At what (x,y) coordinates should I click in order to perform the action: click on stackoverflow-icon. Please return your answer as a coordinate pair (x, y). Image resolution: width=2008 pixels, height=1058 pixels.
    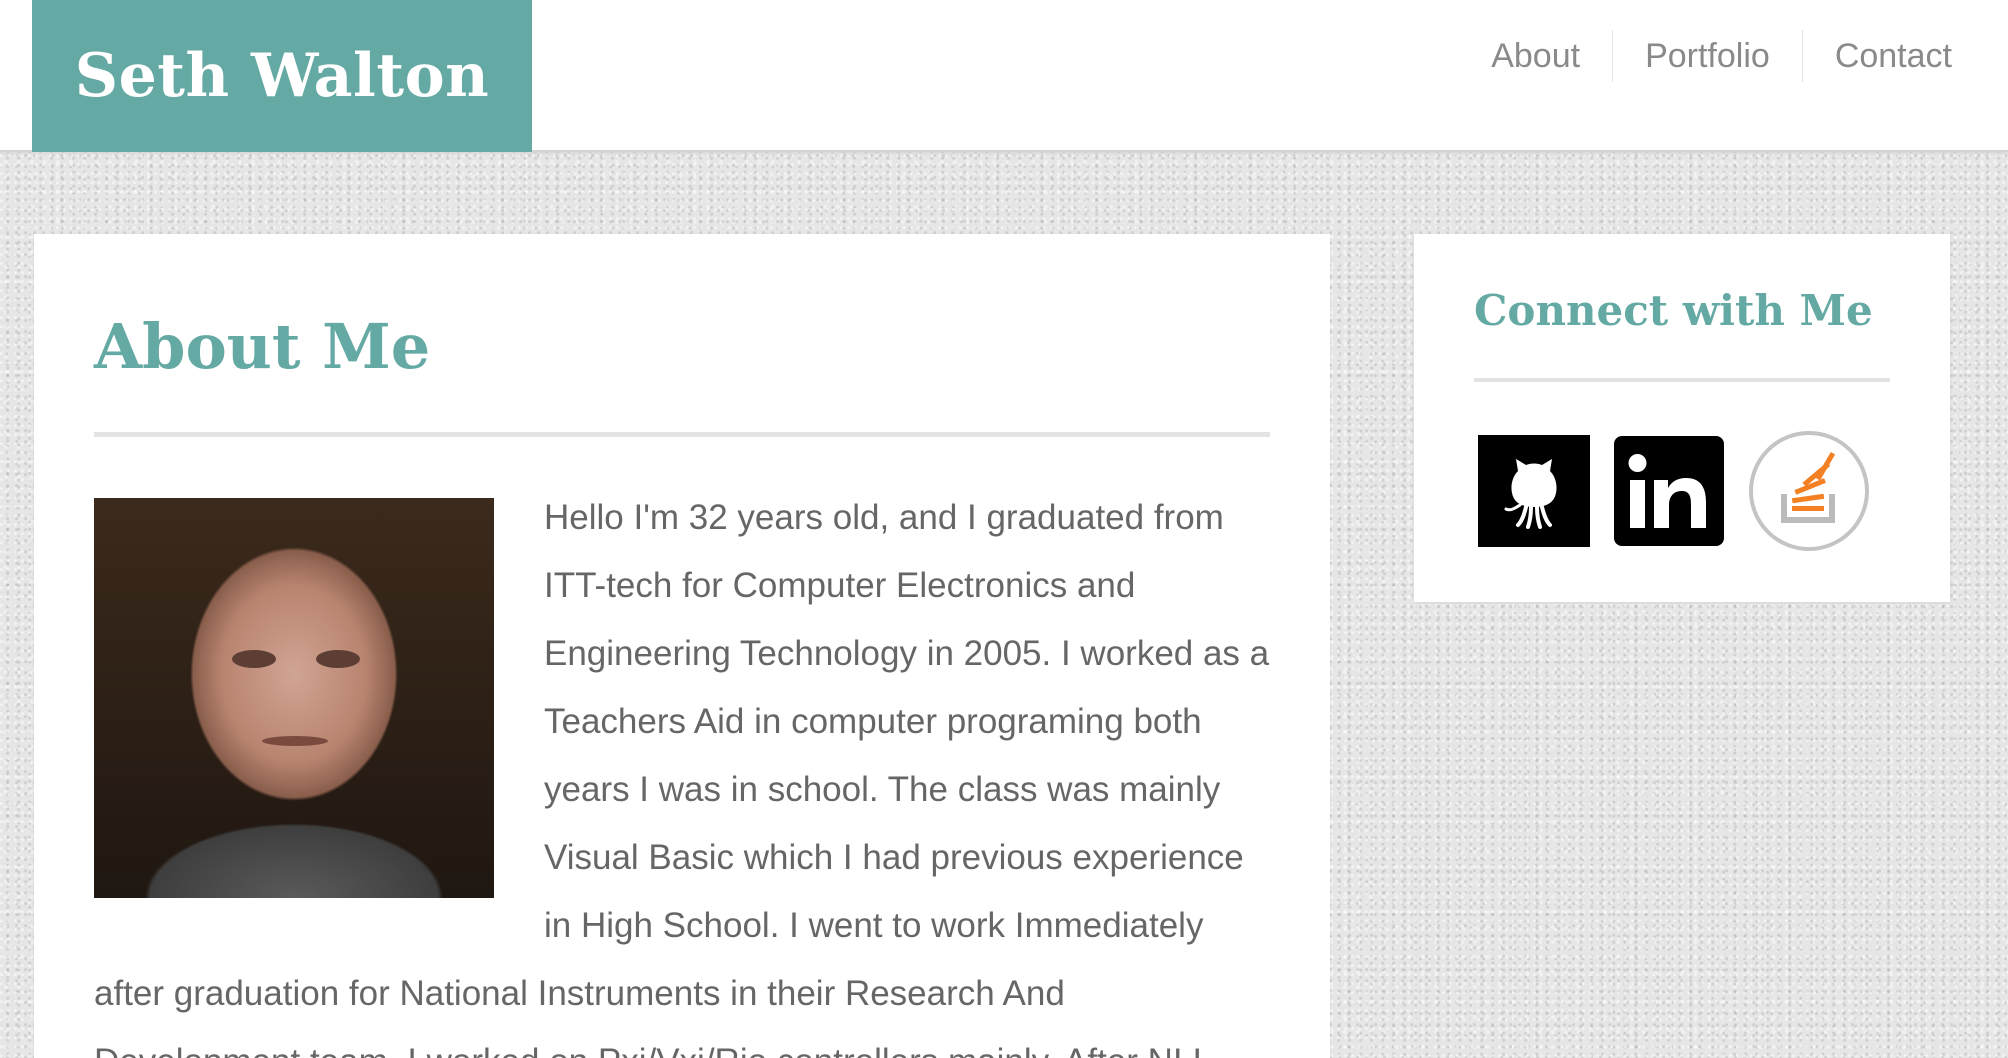
    Looking at the image, I should click on (1809, 491).